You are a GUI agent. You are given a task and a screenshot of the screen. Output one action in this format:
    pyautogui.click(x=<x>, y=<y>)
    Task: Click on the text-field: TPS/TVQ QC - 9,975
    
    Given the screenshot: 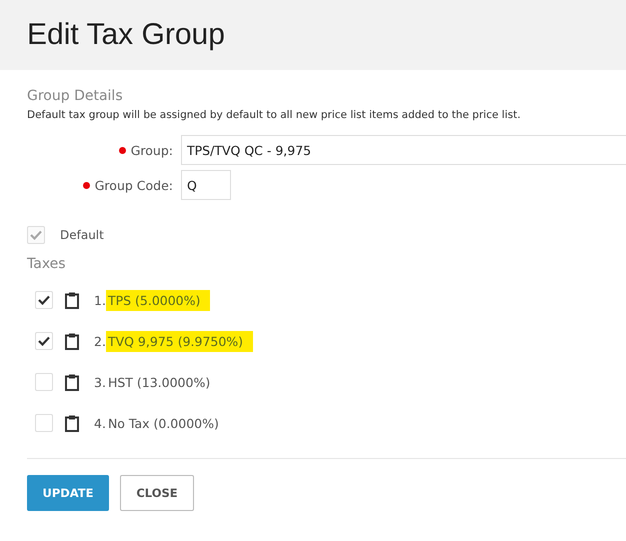 What is the action you would take?
    pyautogui.click(x=403, y=150)
    